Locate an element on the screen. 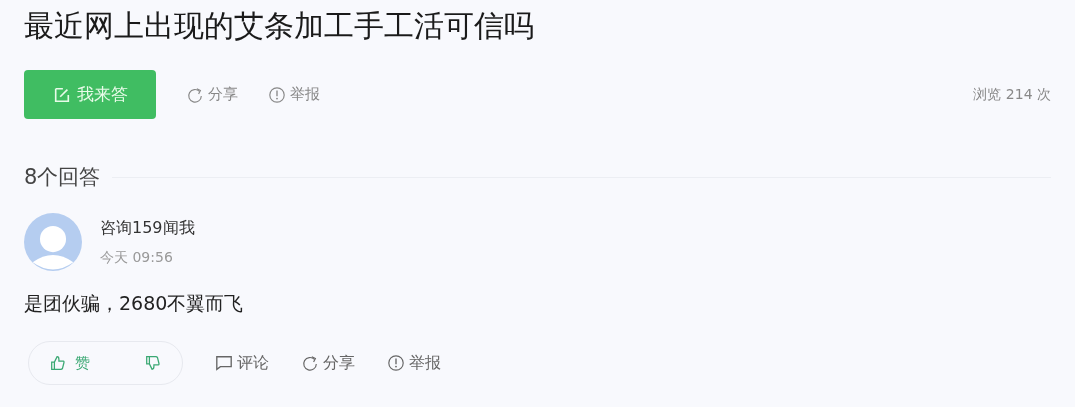  view-count: 浏览 214 次 is located at coordinates (1012, 94).